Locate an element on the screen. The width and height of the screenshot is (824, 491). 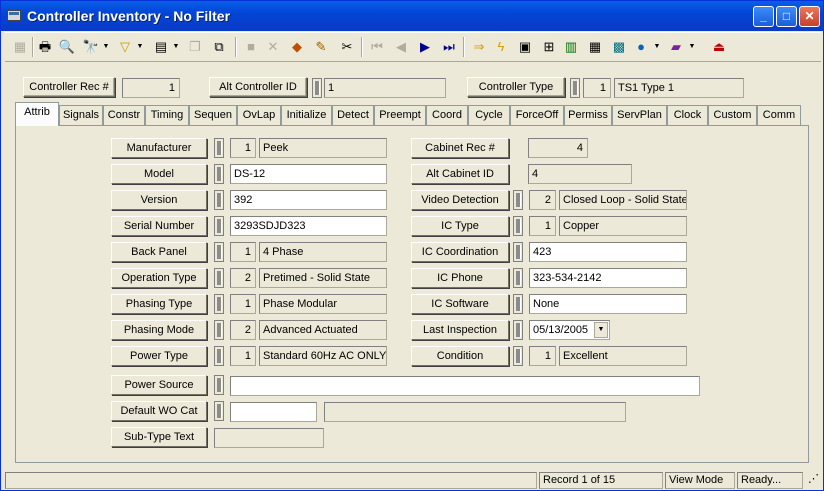
ic-coordination-button: IC Coordination is located at coordinates (460, 252).